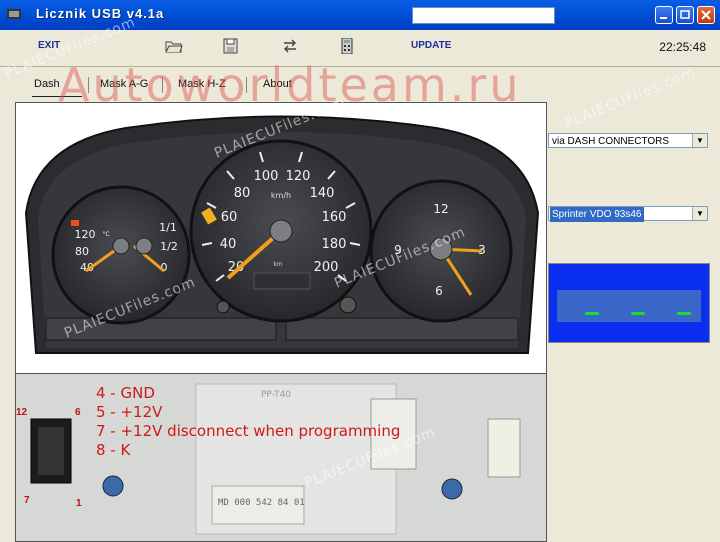 The width and height of the screenshot is (720, 542). What do you see at coordinates (124, 84) in the screenshot?
I see `tab-mask-a-g: Mask A-G` at bounding box center [124, 84].